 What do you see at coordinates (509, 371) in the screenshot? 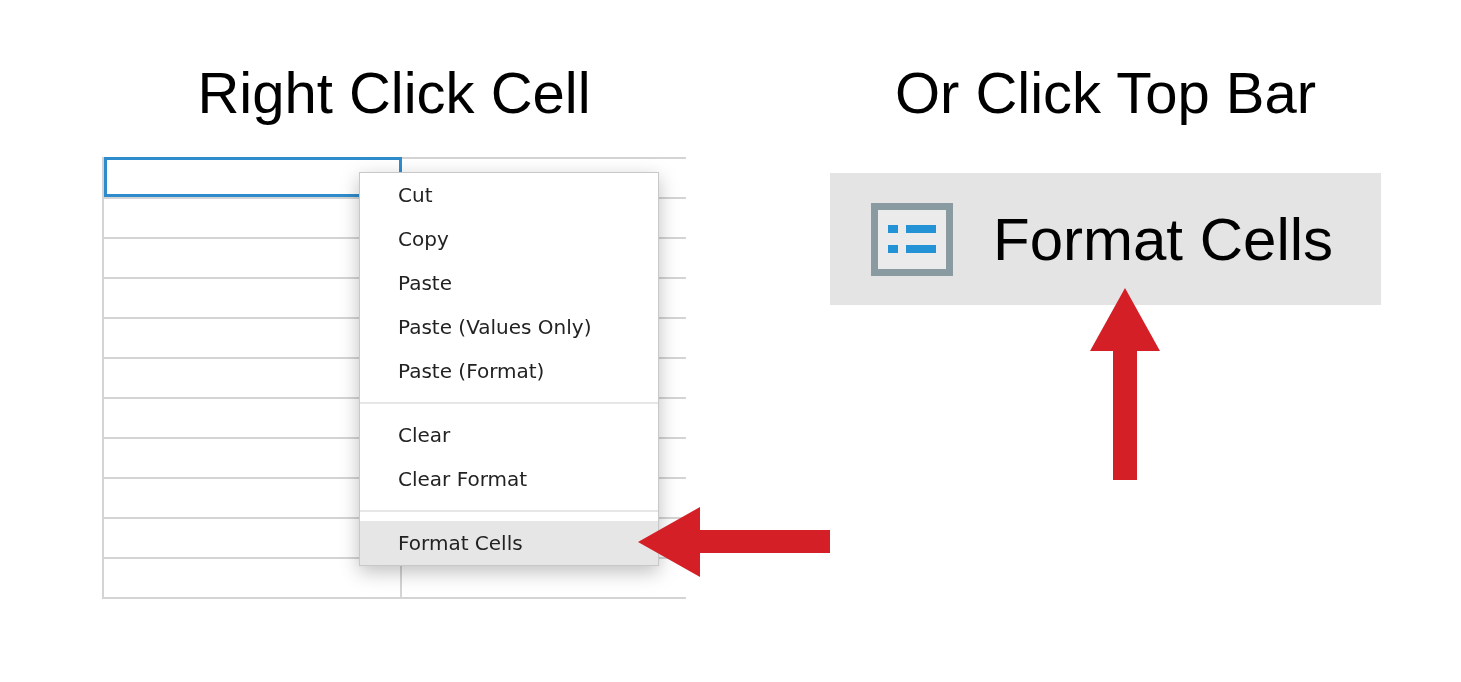
I see `menu-item: Paste (Format)` at bounding box center [509, 371].